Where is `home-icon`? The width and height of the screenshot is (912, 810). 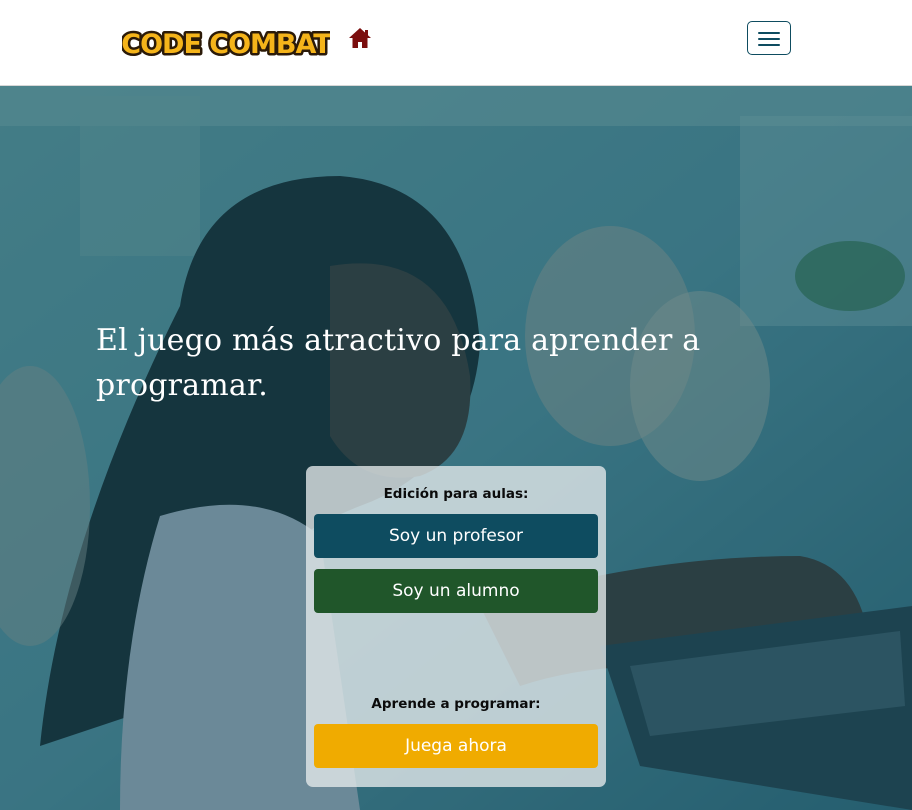
home-icon is located at coordinates (360, 38).